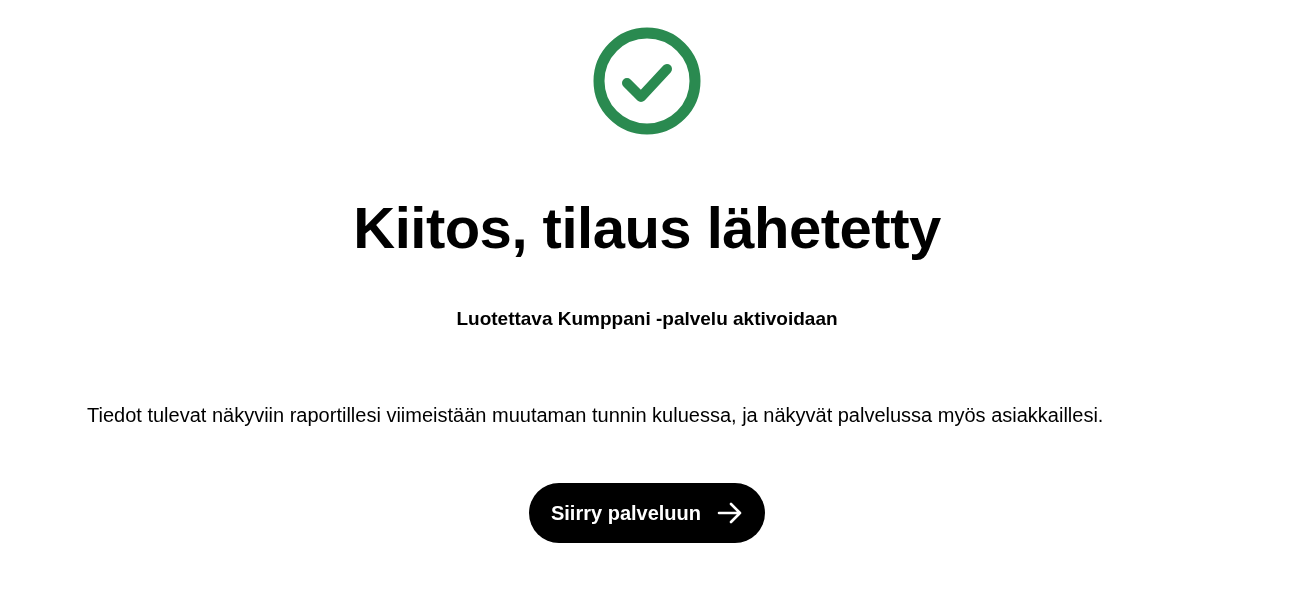  Describe the element at coordinates (647, 513) in the screenshot. I see `continue-button: Siirry palveluun` at that location.